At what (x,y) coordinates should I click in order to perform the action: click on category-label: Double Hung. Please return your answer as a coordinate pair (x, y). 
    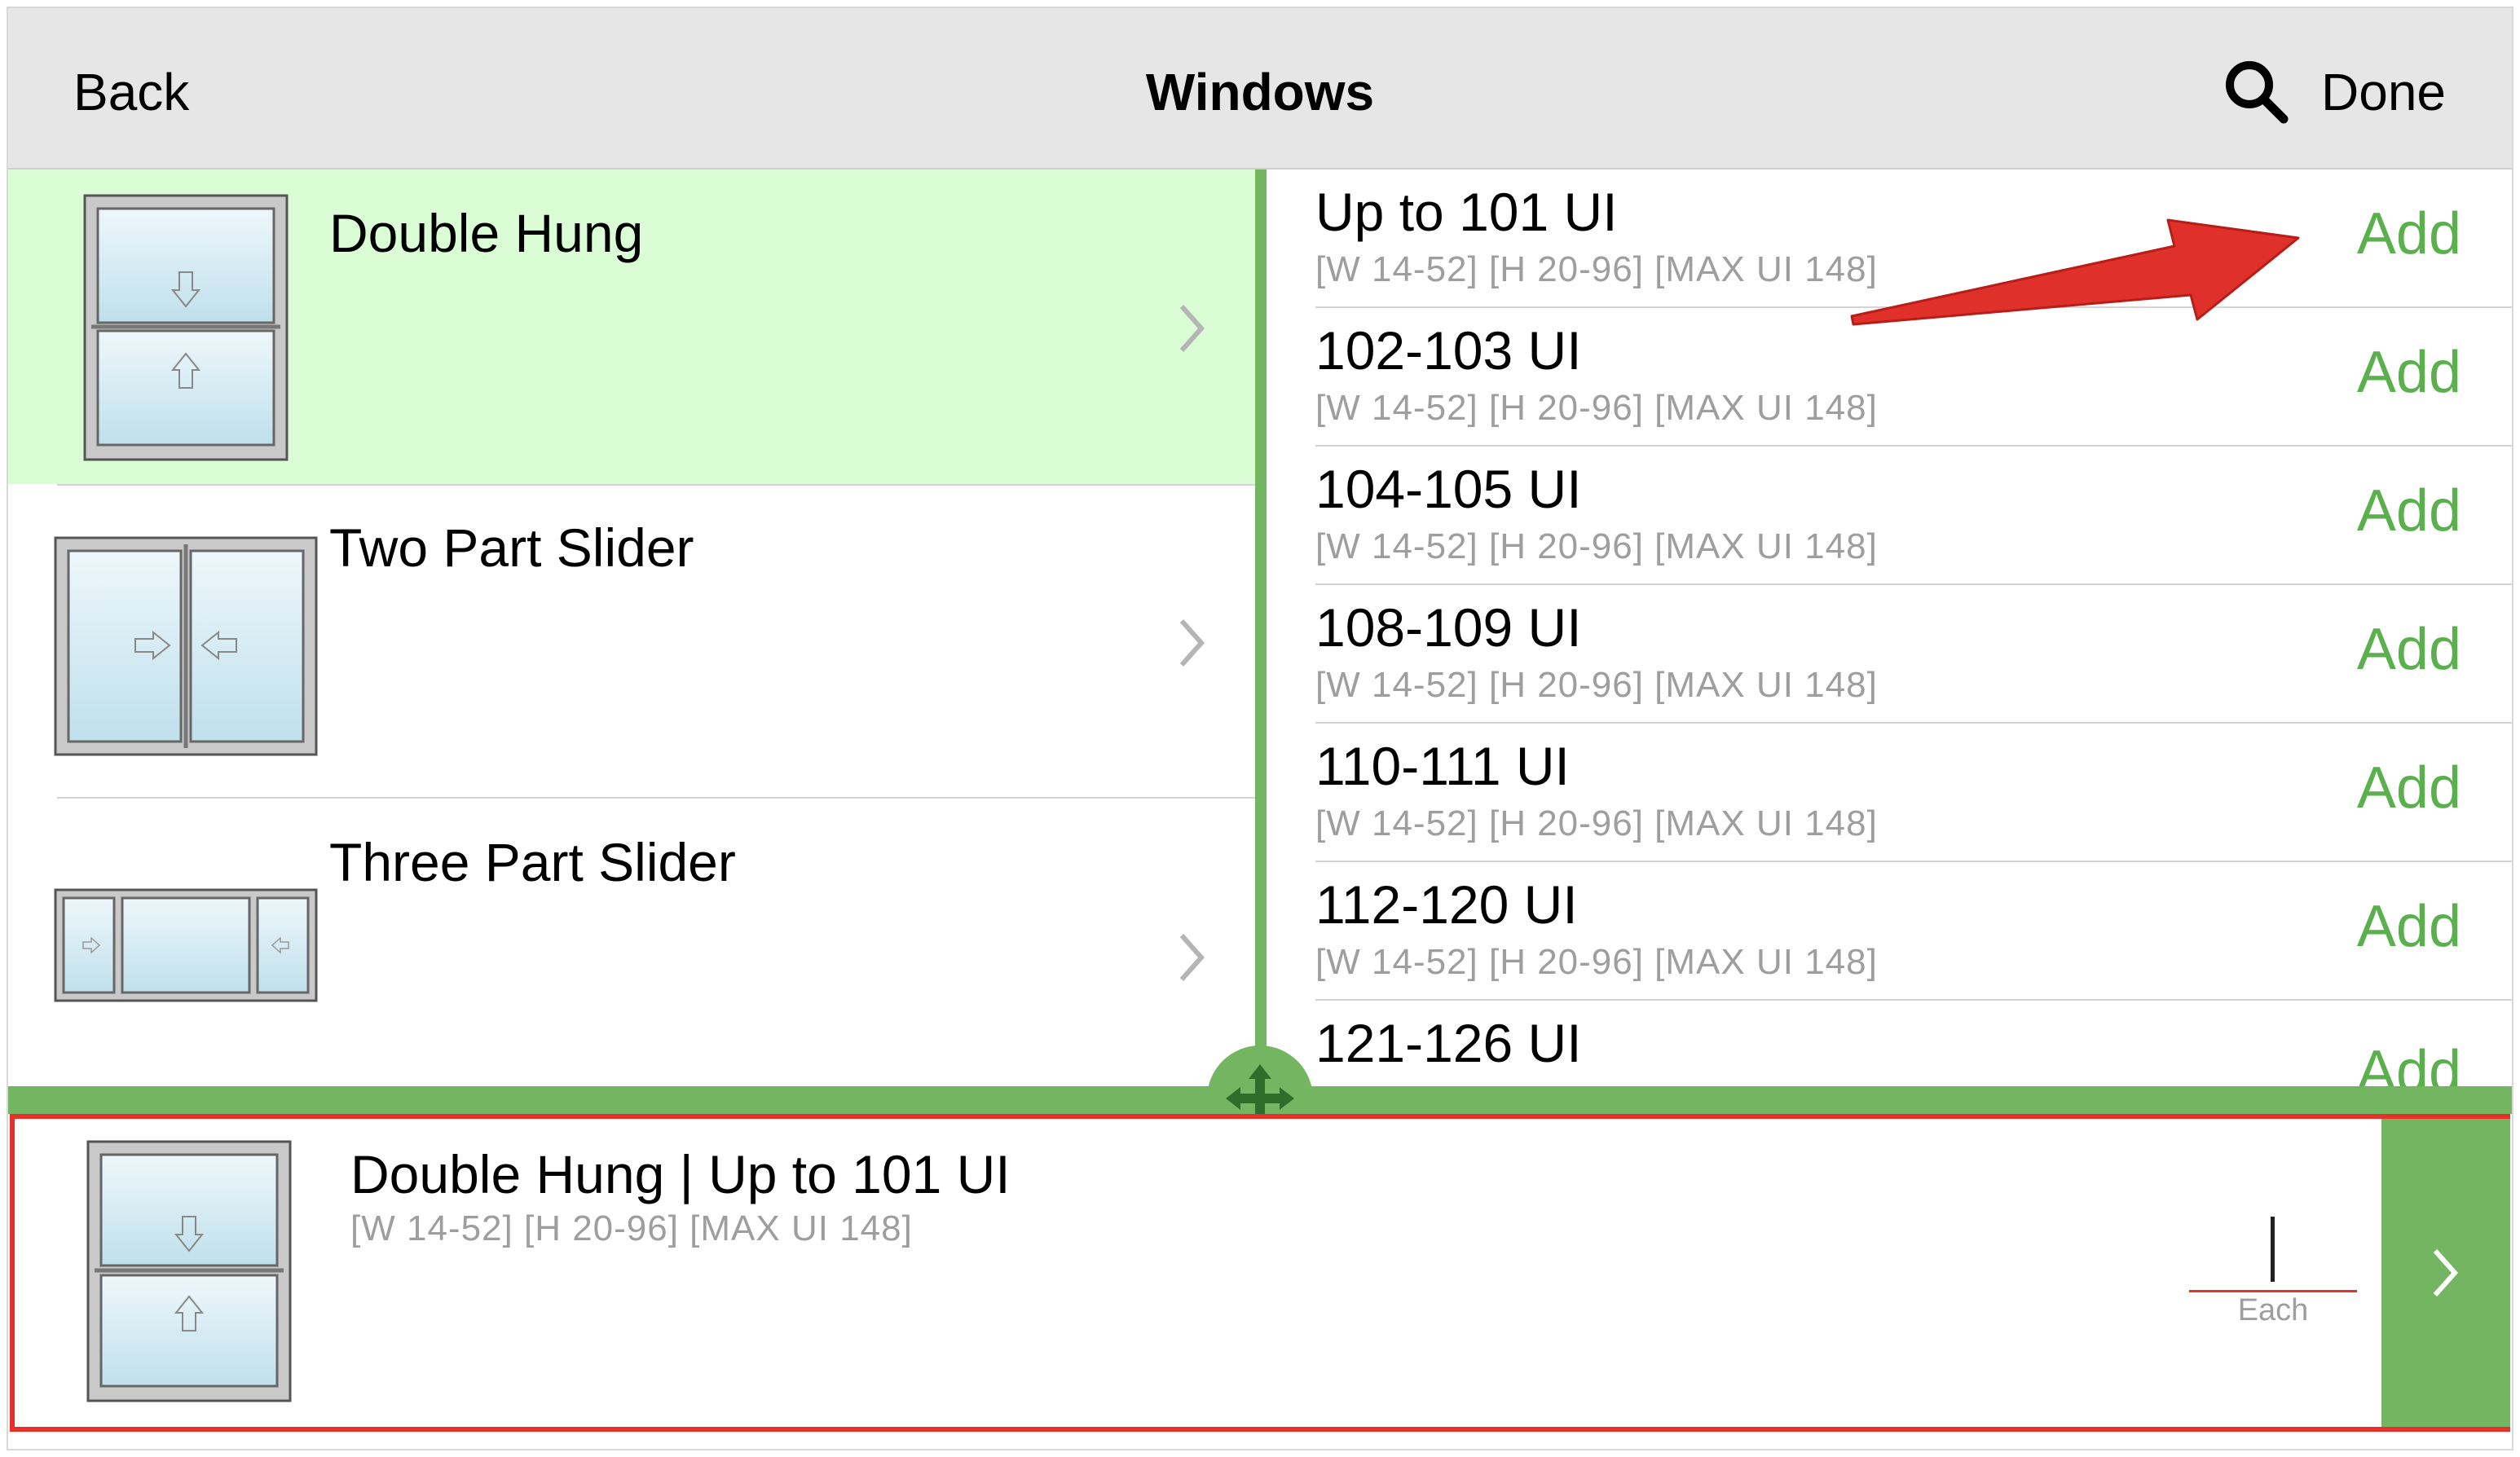
    Looking at the image, I should click on (486, 233).